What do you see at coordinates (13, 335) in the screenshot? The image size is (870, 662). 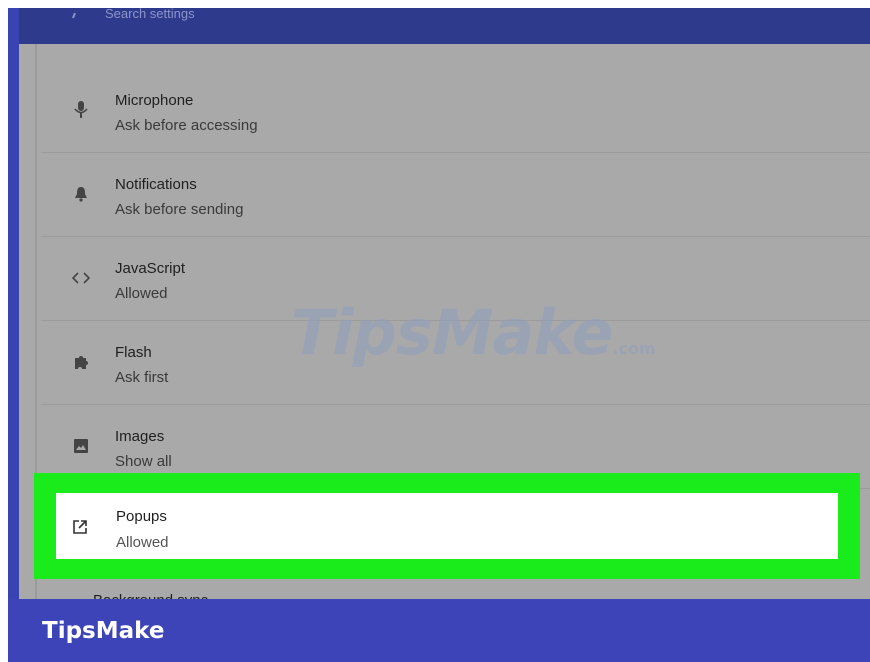 I see `left-border` at bounding box center [13, 335].